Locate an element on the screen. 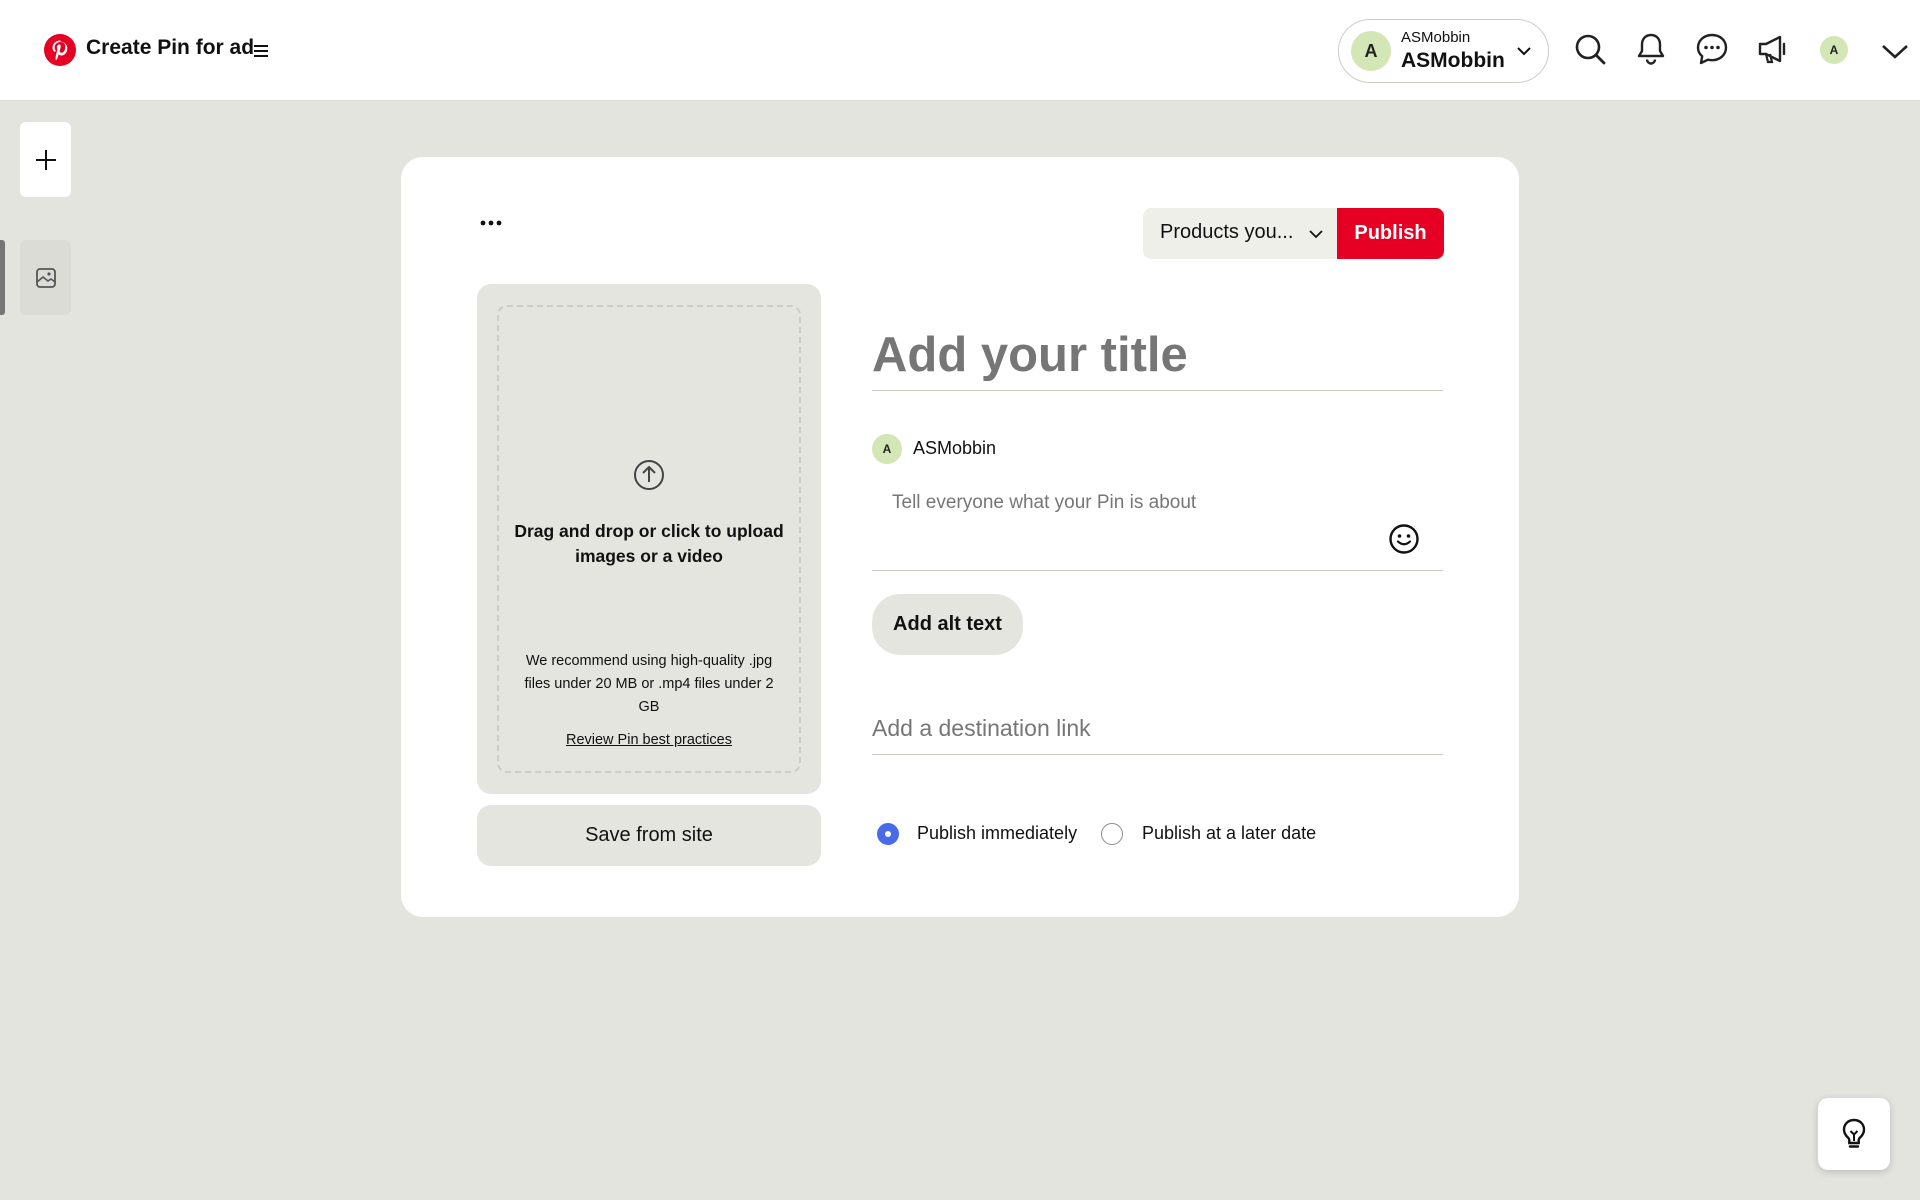  publish-later-label: Publish at a later date is located at coordinates (1229, 833).